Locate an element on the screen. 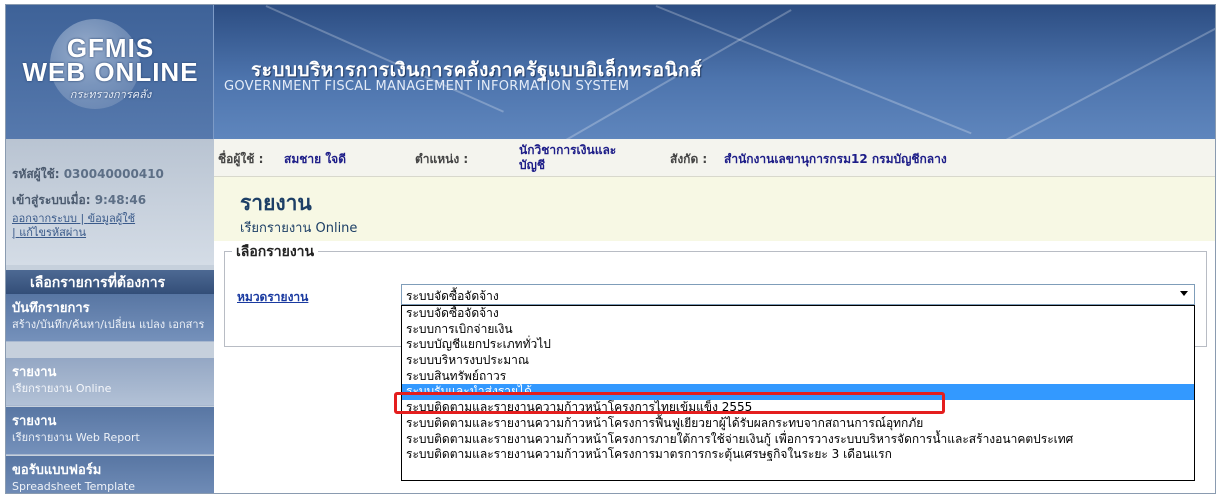 This screenshot has width=1221, height=497. position-value-line2: บัญชี is located at coordinates (532, 165).